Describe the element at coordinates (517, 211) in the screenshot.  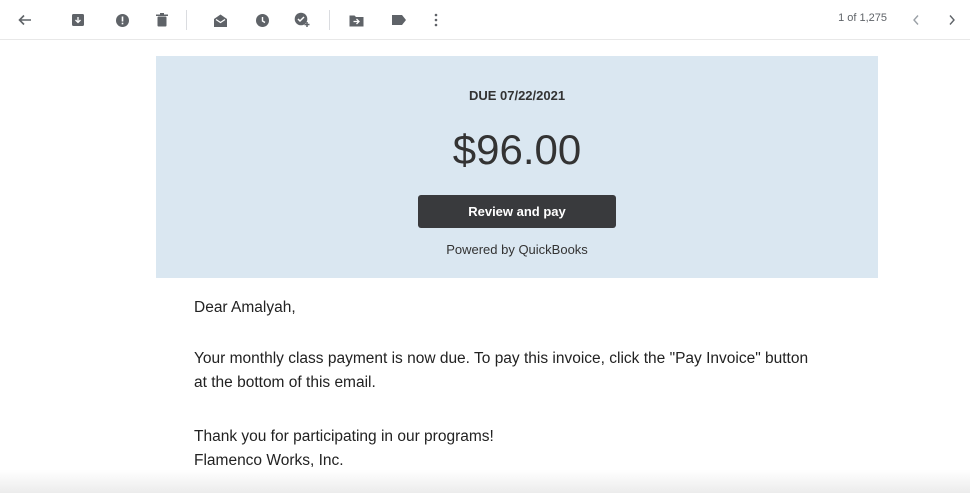
I see `review-and-pay-button: Review and pay` at that location.